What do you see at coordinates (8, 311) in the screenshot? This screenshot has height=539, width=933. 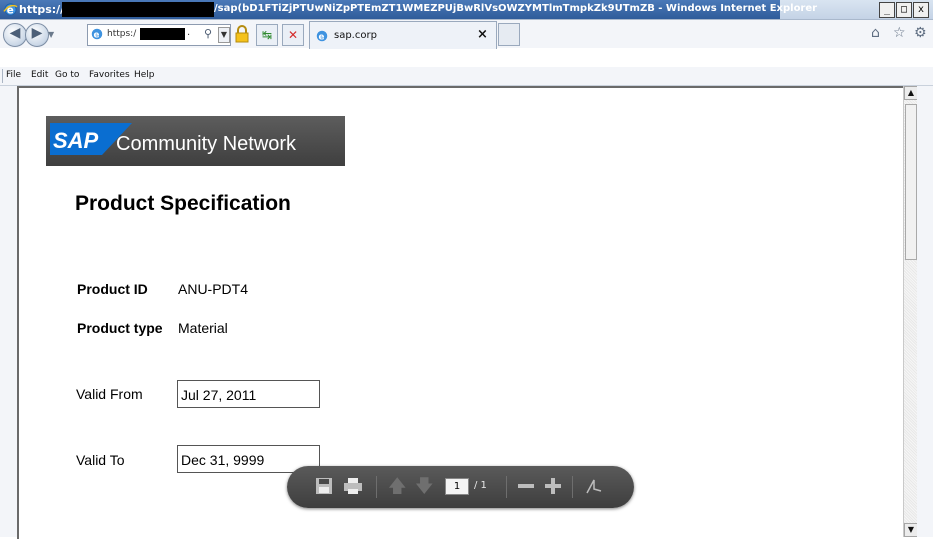 I see `left-margin` at bounding box center [8, 311].